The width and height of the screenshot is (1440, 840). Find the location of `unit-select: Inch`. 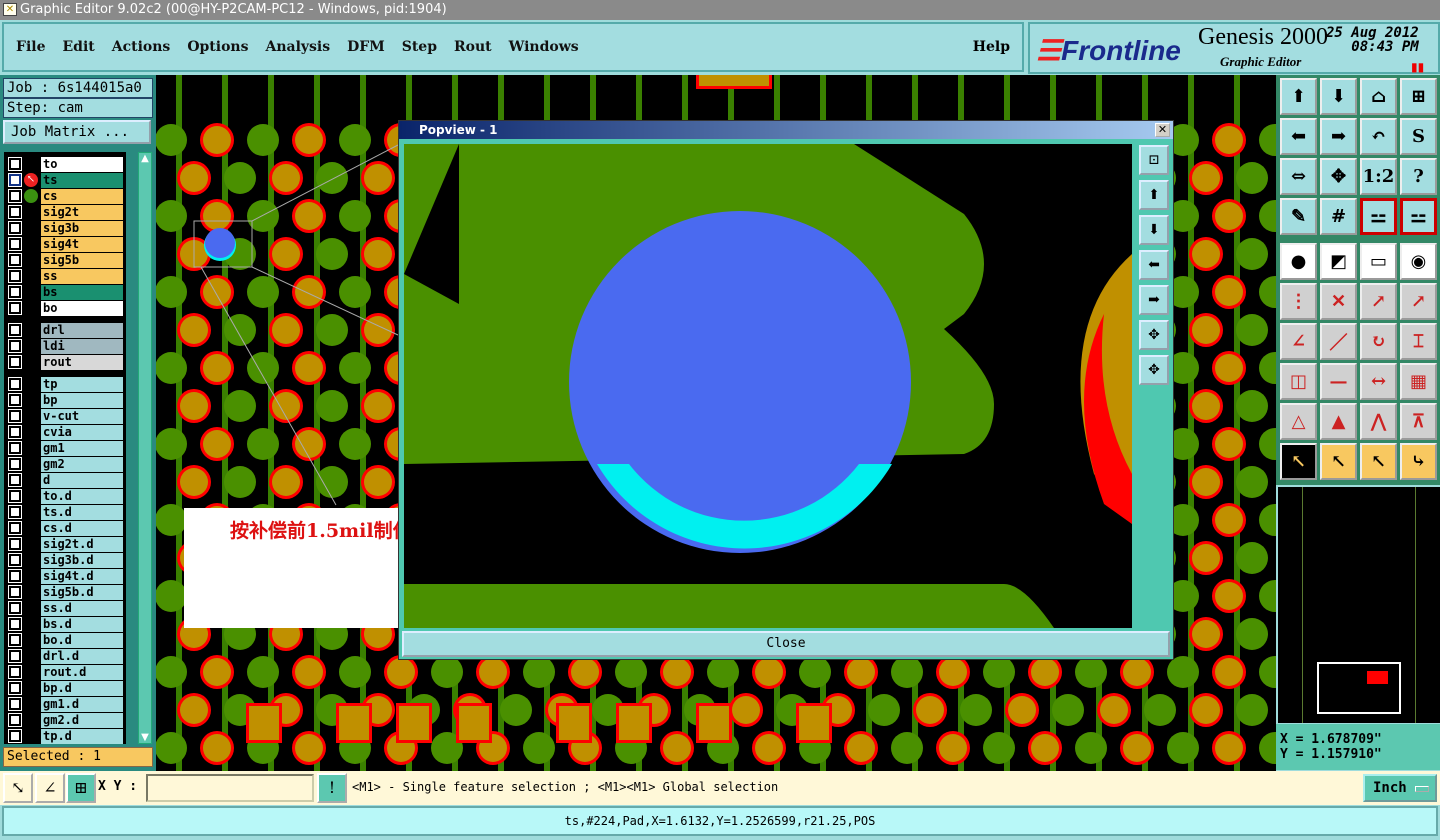

unit-select: Inch is located at coordinates (1400, 788).